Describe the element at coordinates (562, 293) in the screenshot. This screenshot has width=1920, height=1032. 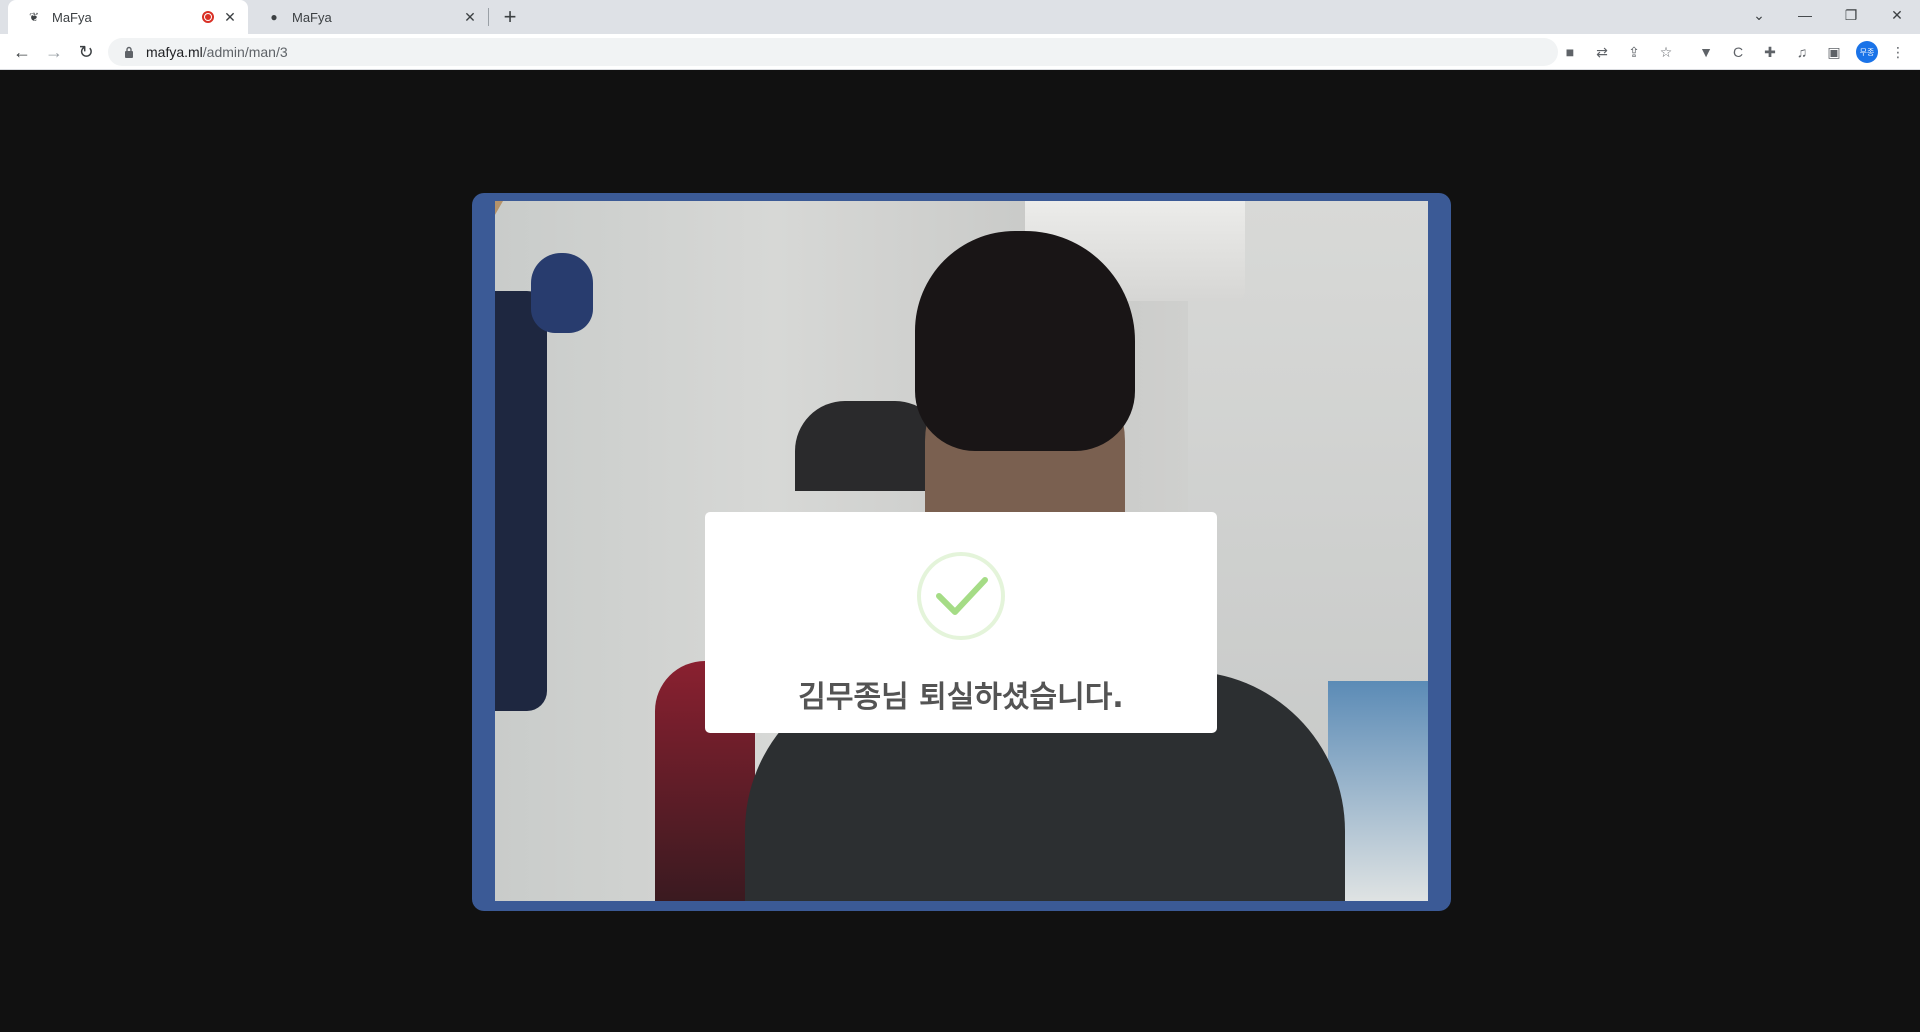
I see `video-cap` at that location.